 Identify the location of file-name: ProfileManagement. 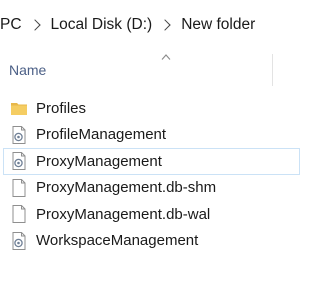
(101, 135).